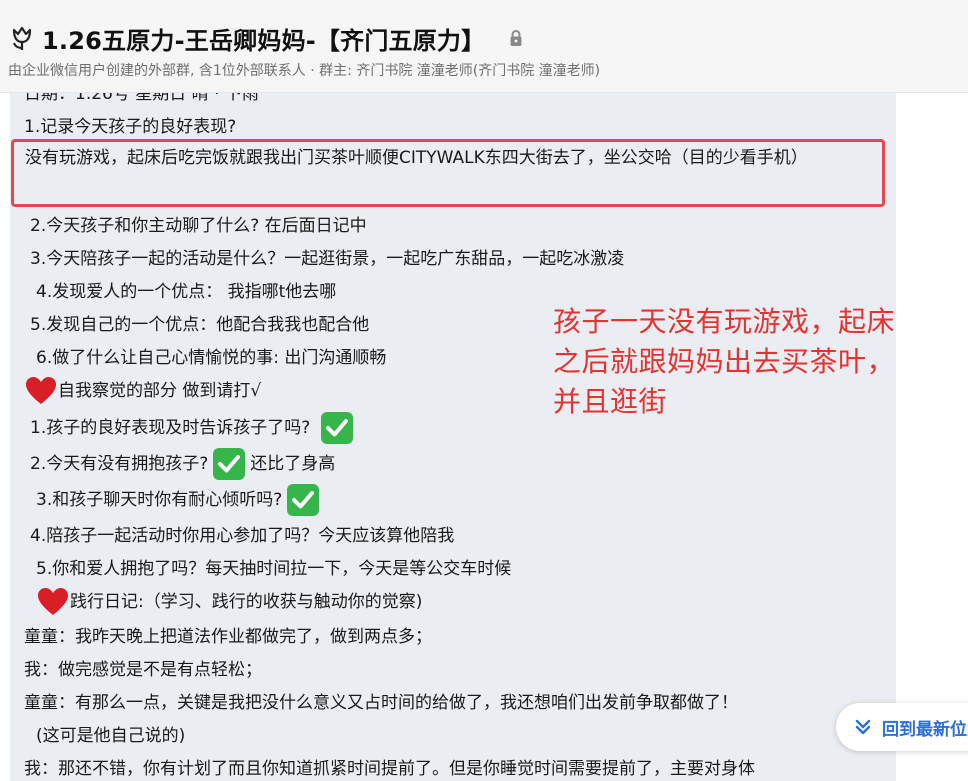 This screenshot has height=781, width=968. Describe the element at coordinates (274, 569) in the screenshot. I see `awareness-5: 5.你和爱人拥抱了吗？每天抽时间拉一下，今天是等公交车时候` at that location.